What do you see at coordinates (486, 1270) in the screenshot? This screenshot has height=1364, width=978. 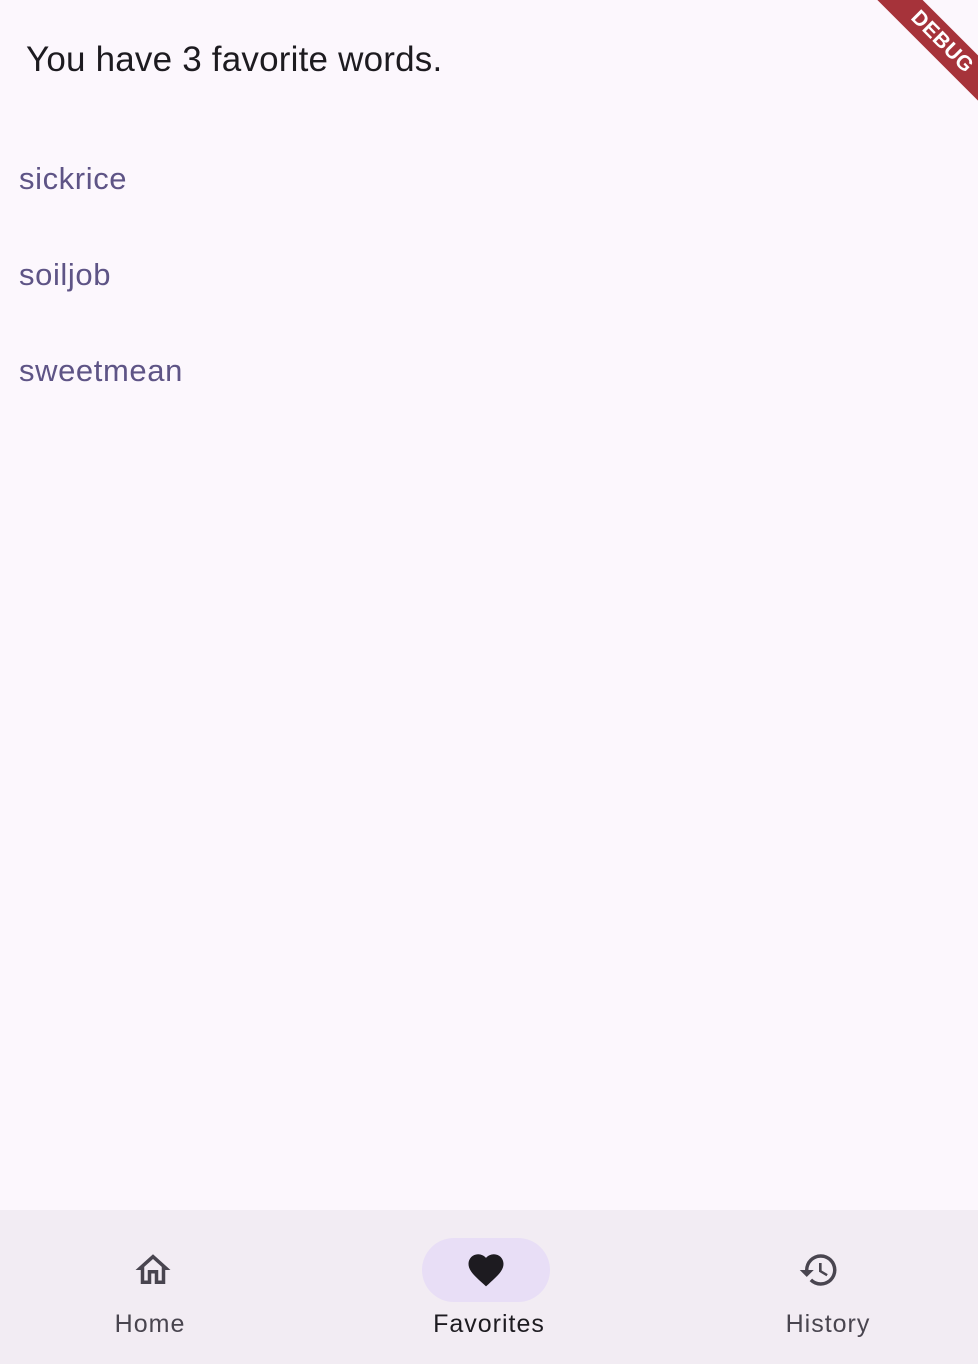 I see `heart-icon` at bounding box center [486, 1270].